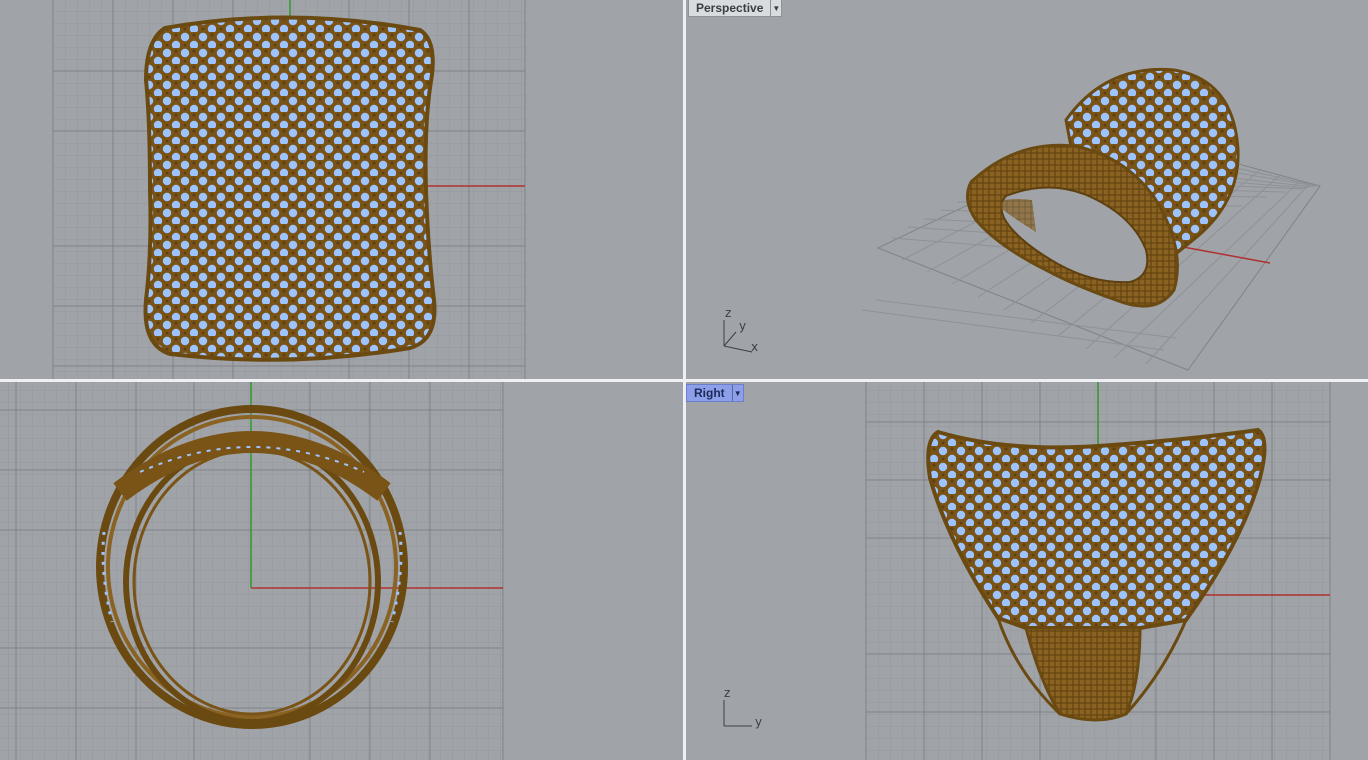 This screenshot has height=760, width=1368. Describe the element at coordinates (709, 393) in the screenshot. I see `viewport-title-label: Right` at that location.